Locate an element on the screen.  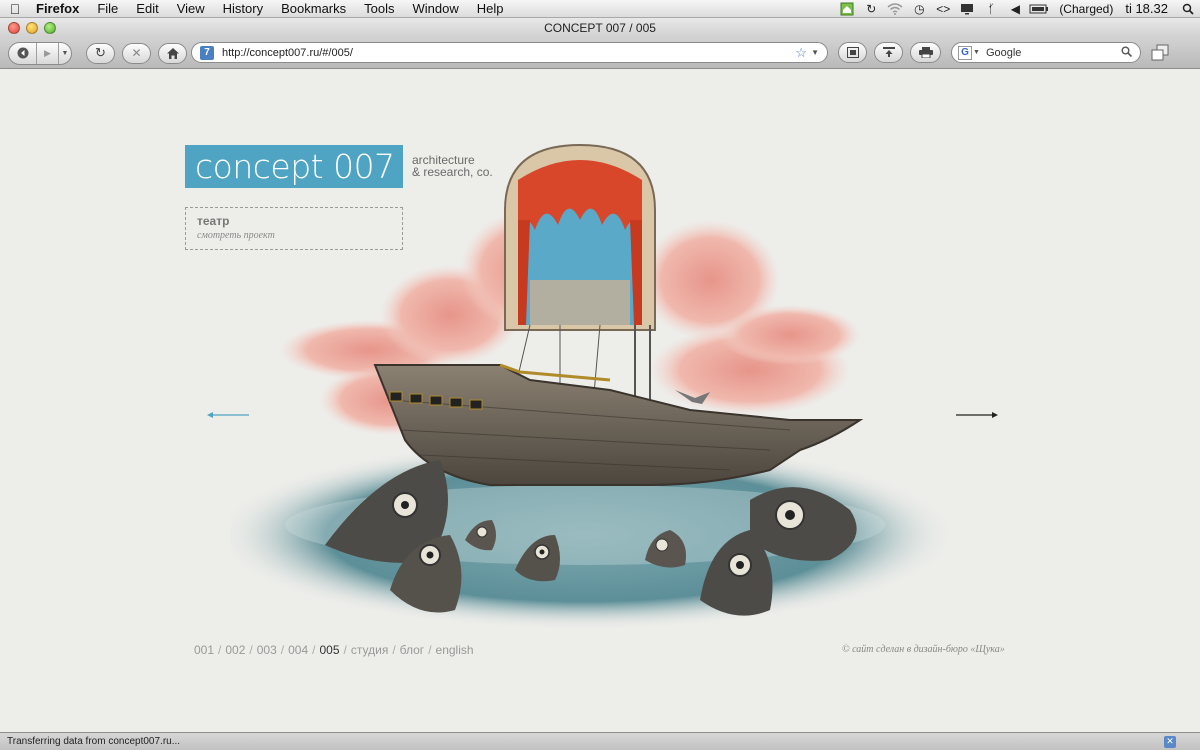
project-info-box: театр смотреть проект is located at coordinates (294, 228).